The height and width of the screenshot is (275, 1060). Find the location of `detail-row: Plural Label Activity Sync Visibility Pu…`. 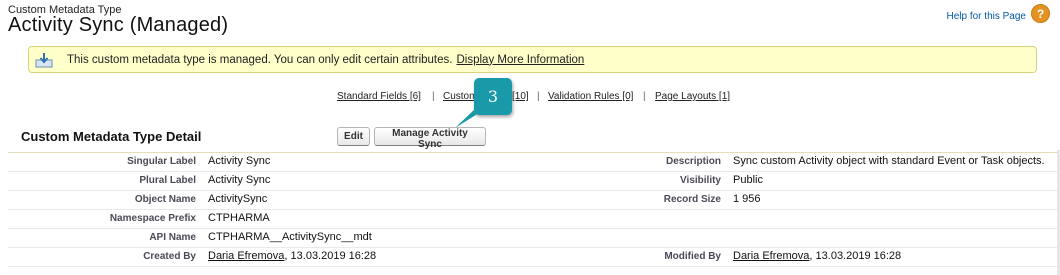

detail-row: Plural Label Activity Sync Visibility Pu… is located at coordinates (533, 181).